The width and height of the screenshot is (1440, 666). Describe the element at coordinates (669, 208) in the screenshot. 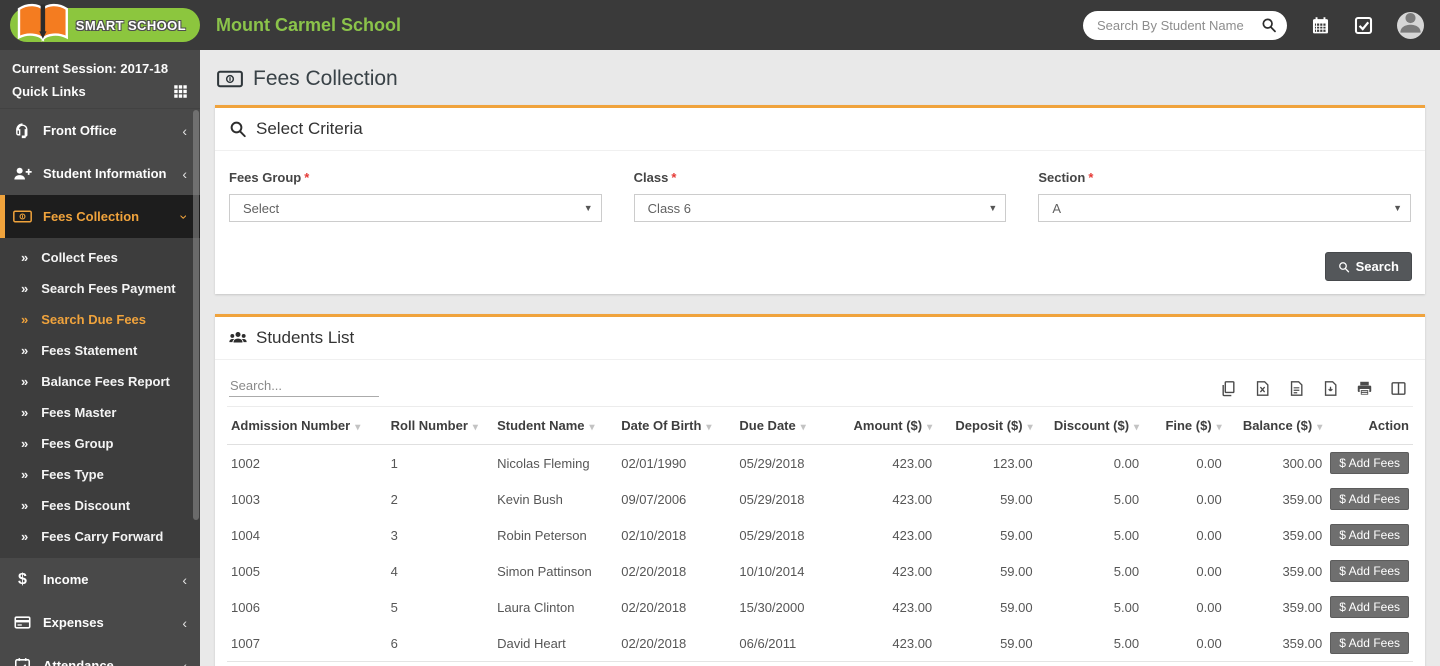

I see `select-value: Class 6` at that location.